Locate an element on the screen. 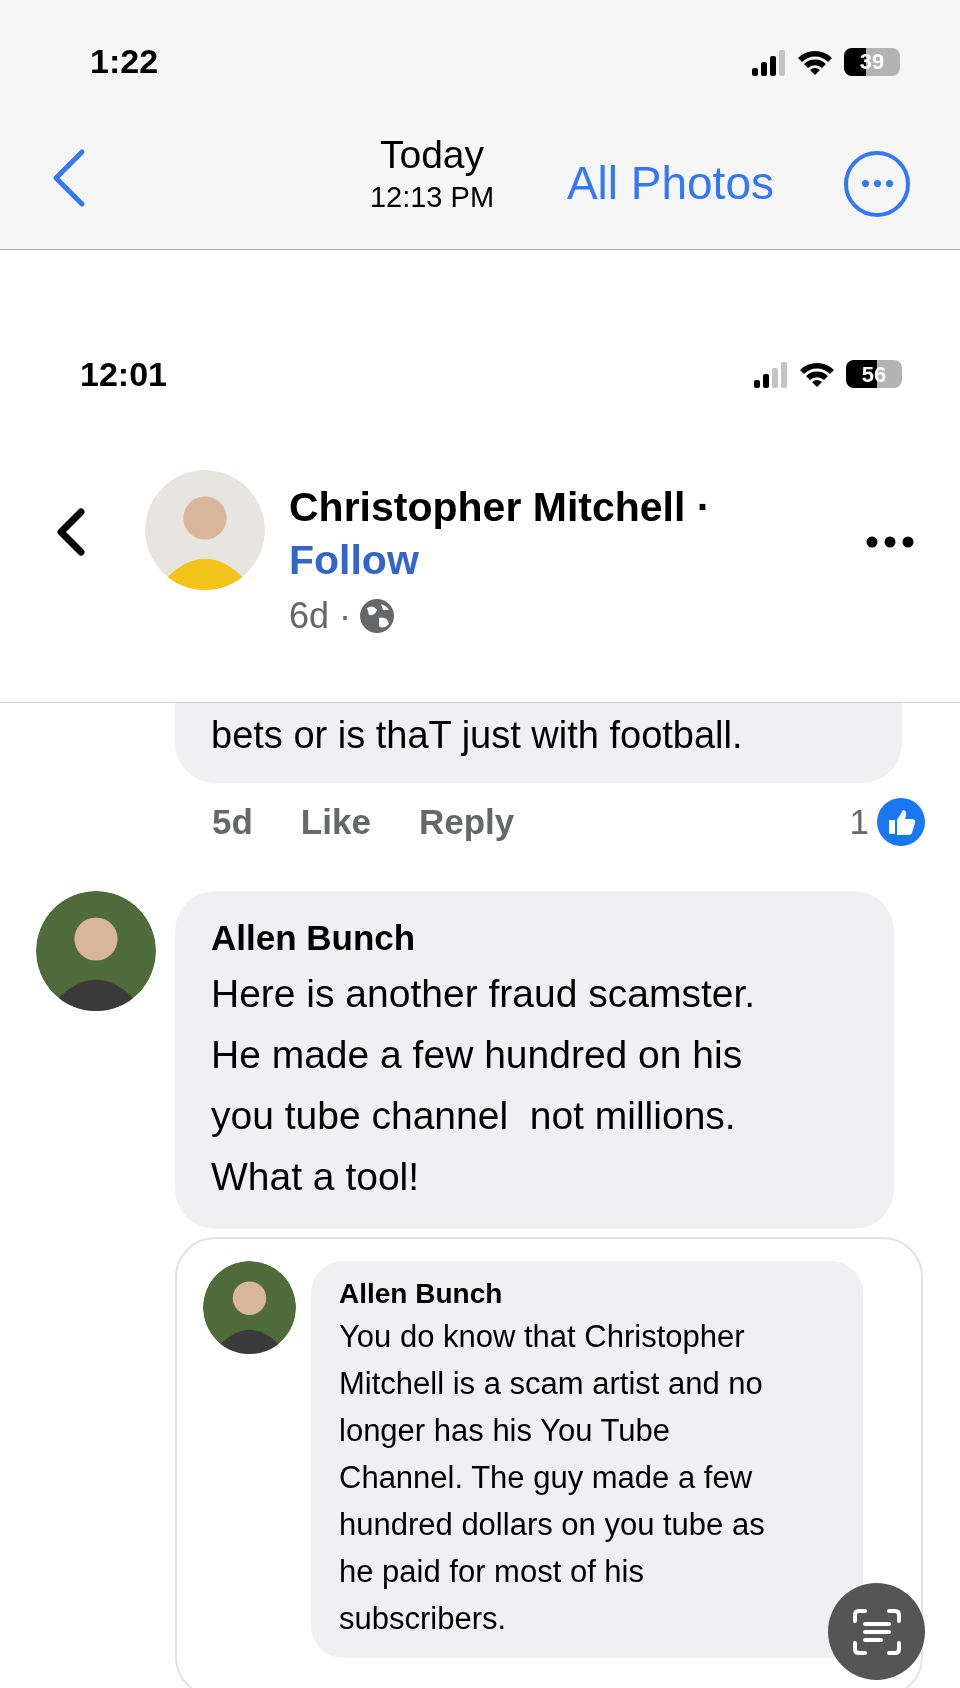 The height and width of the screenshot is (1688, 960). wifi-icon is located at coordinates (817, 374).